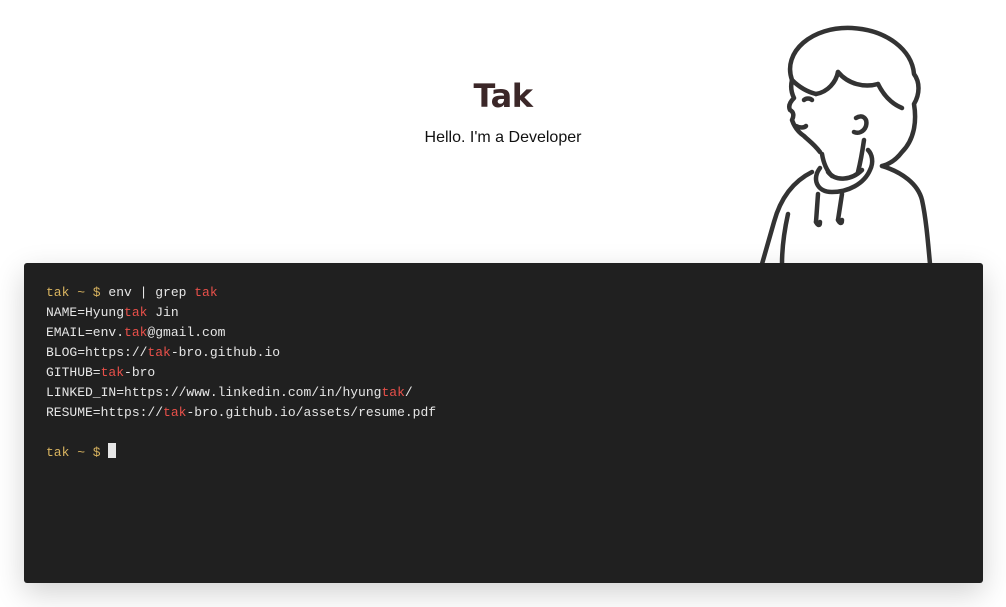 This screenshot has width=1006, height=607. Describe the element at coordinates (147, 292) in the screenshot. I see `command-text: env | grep` at that location.